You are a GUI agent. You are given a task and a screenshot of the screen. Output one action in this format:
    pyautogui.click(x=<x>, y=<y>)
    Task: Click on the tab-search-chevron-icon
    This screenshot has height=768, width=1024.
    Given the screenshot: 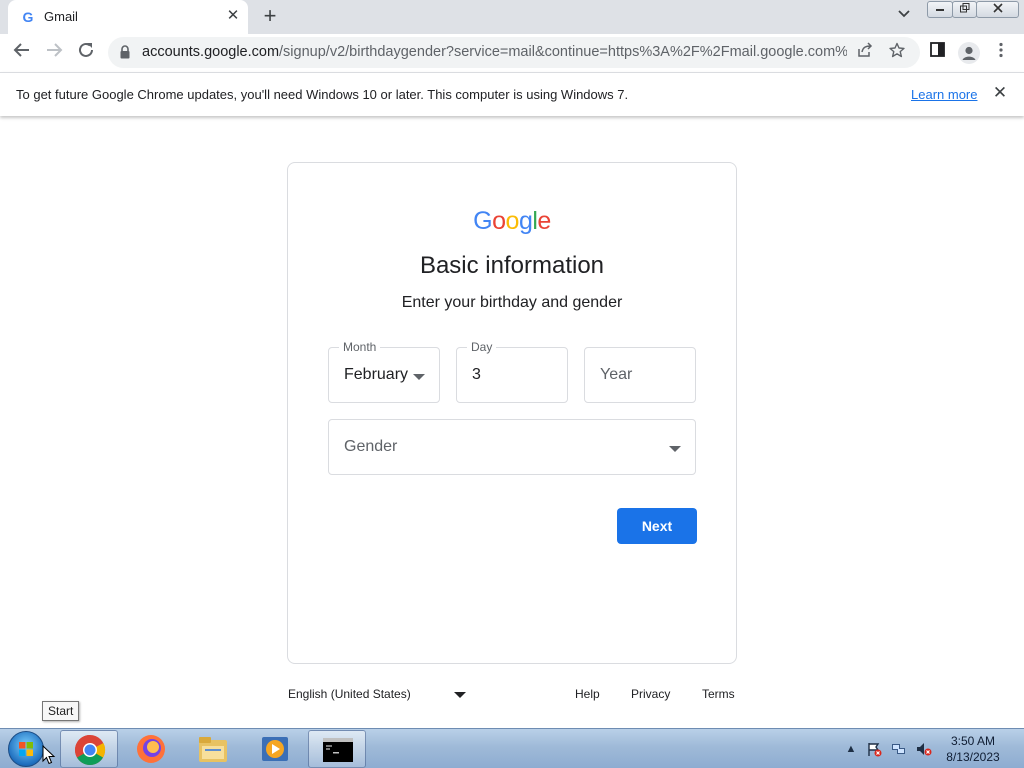 What is the action you would take?
    pyautogui.click(x=904, y=17)
    